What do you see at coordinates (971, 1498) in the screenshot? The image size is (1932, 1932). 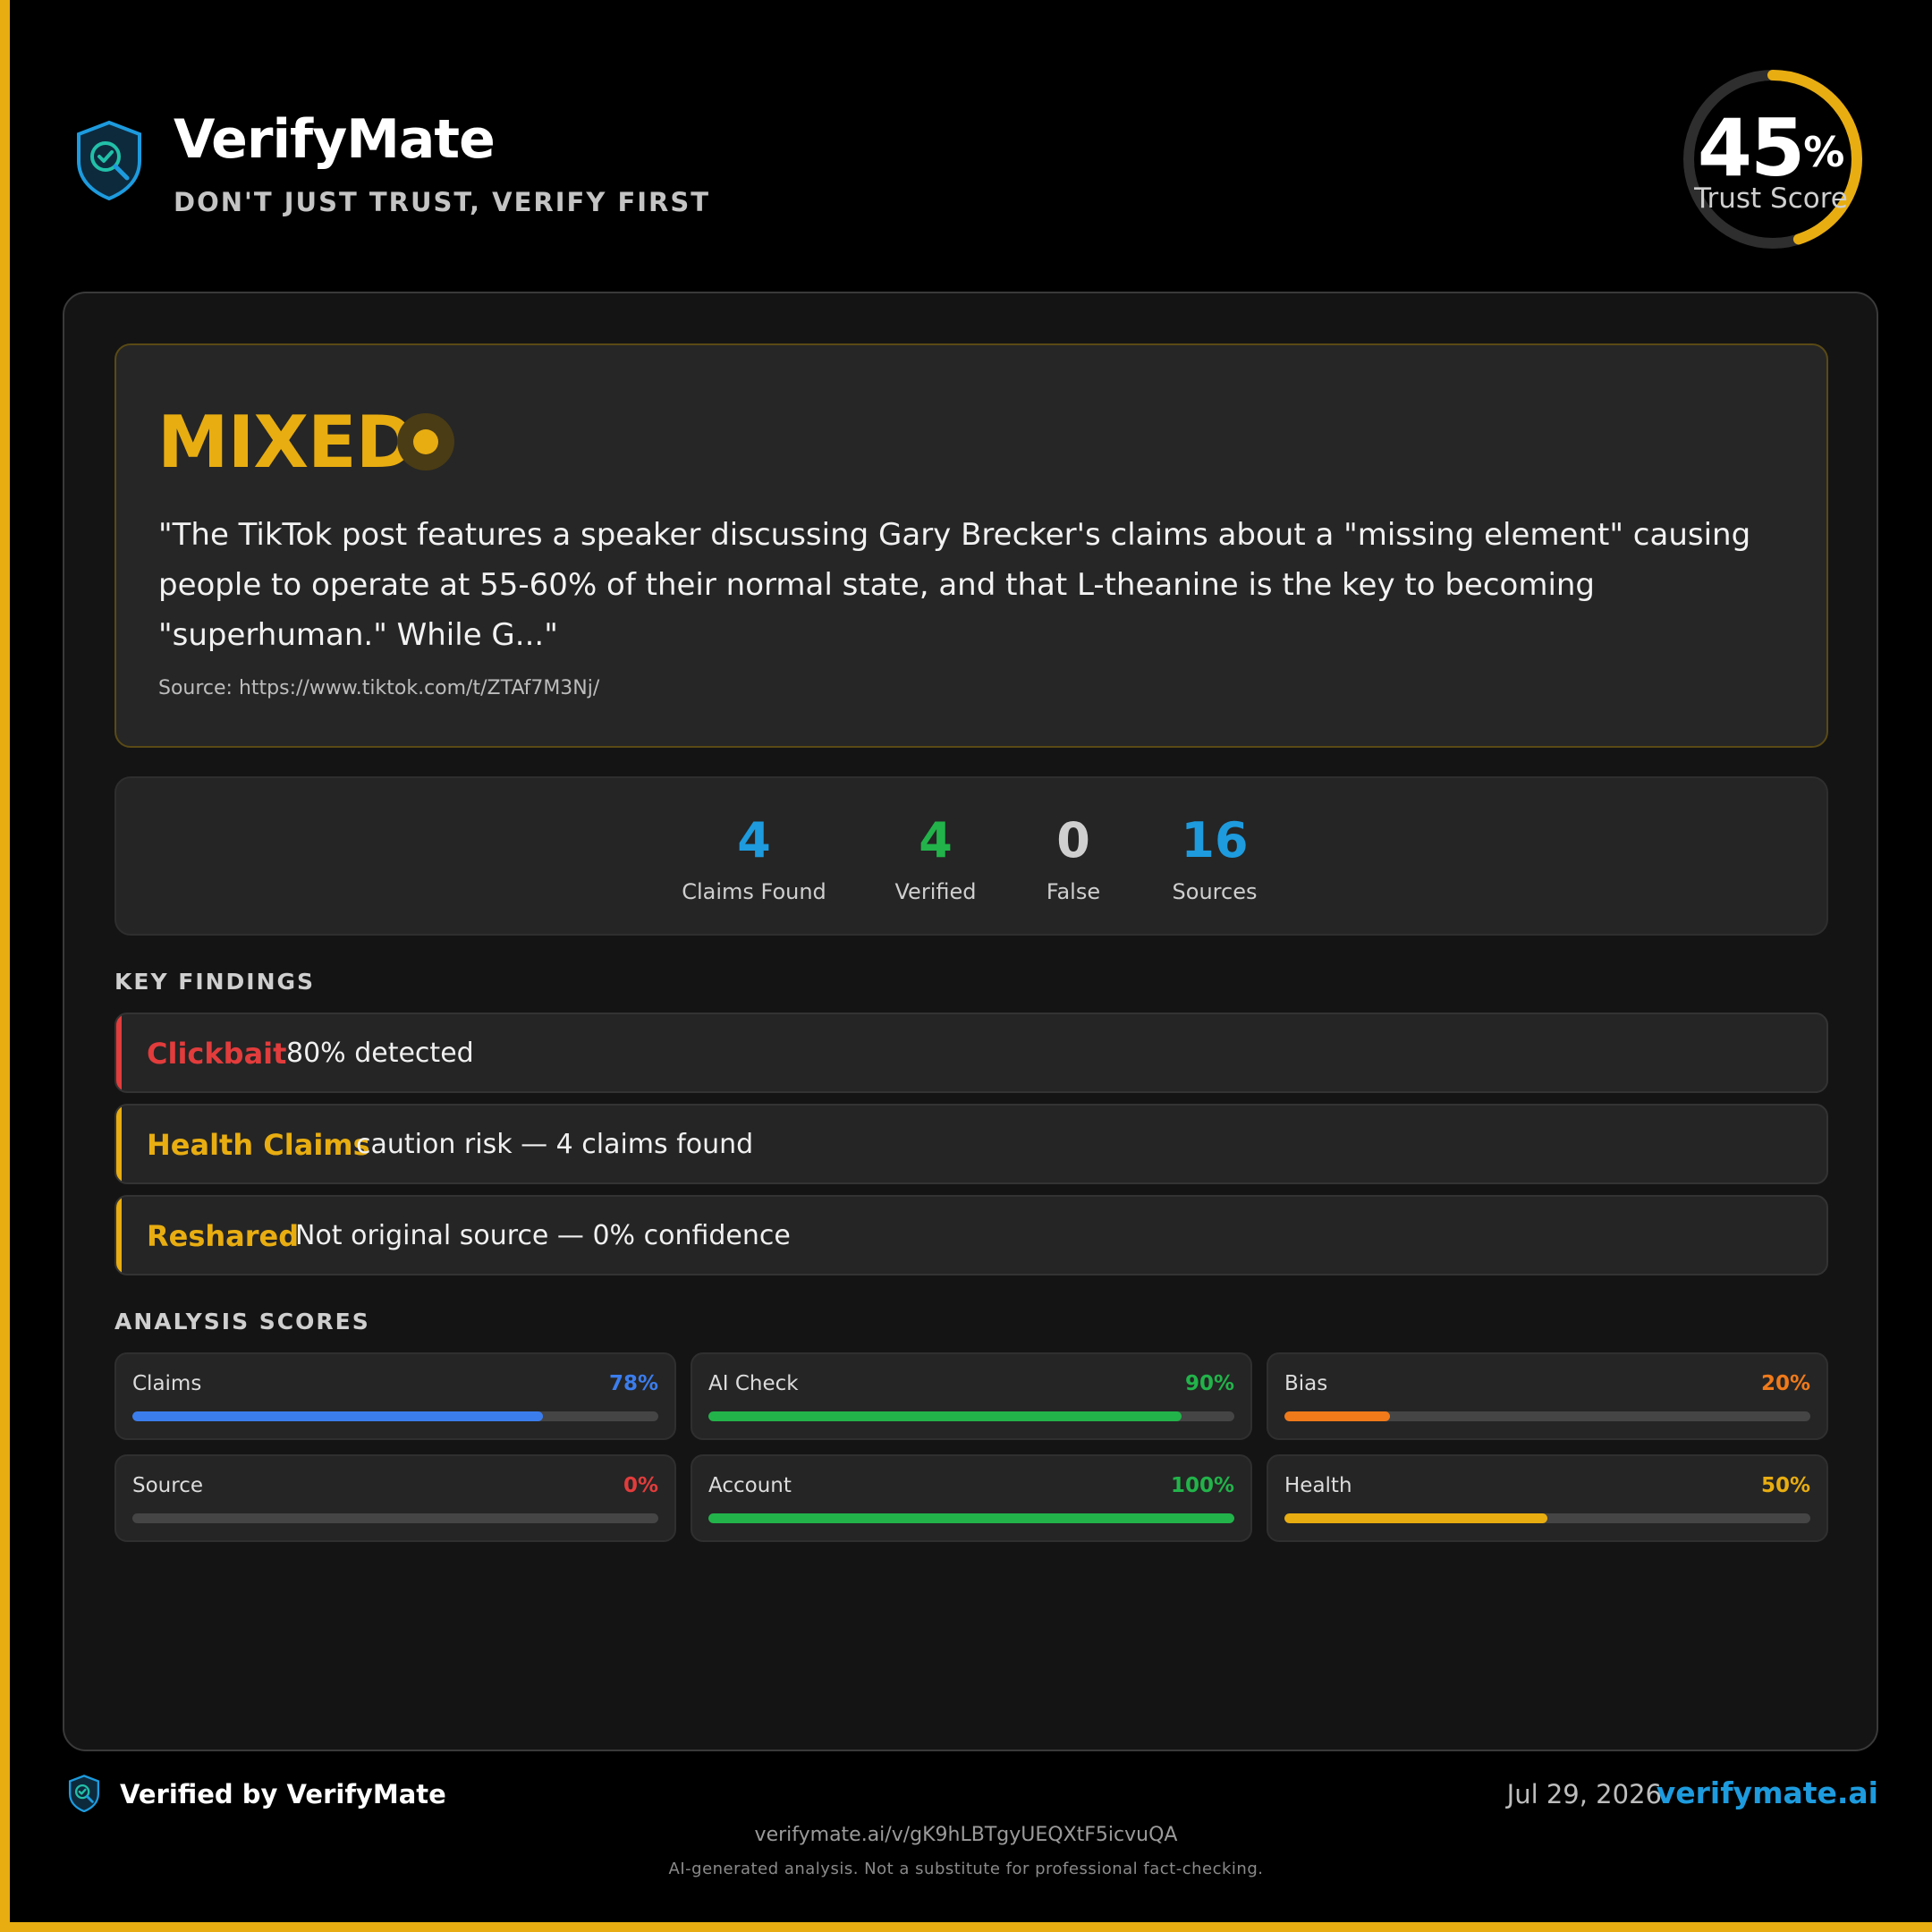 I see `score-card-account: Account 100%` at bounding box center [971, 1498].